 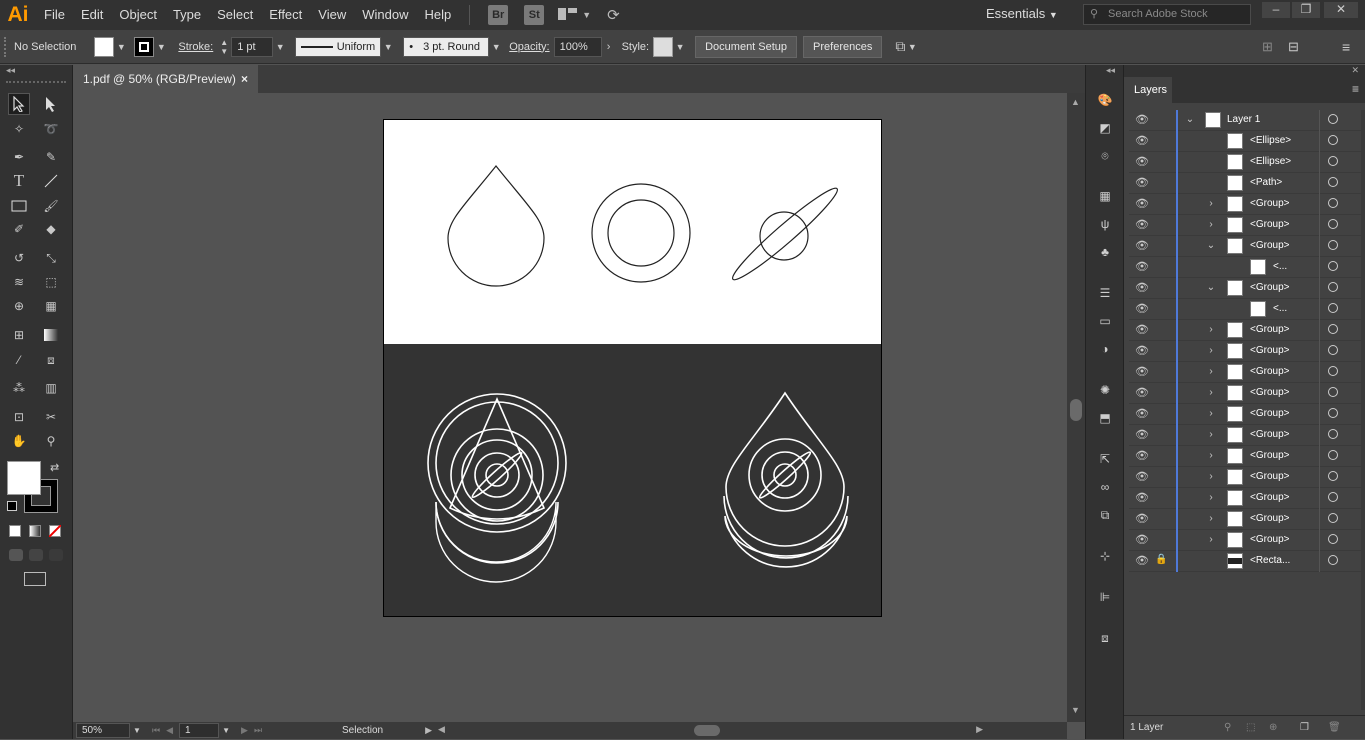 What do you see at coordinates (1105, 638) in the screenshot?
I see `pathfinder-icon: ⧈` at bounding box center [1105, 638].